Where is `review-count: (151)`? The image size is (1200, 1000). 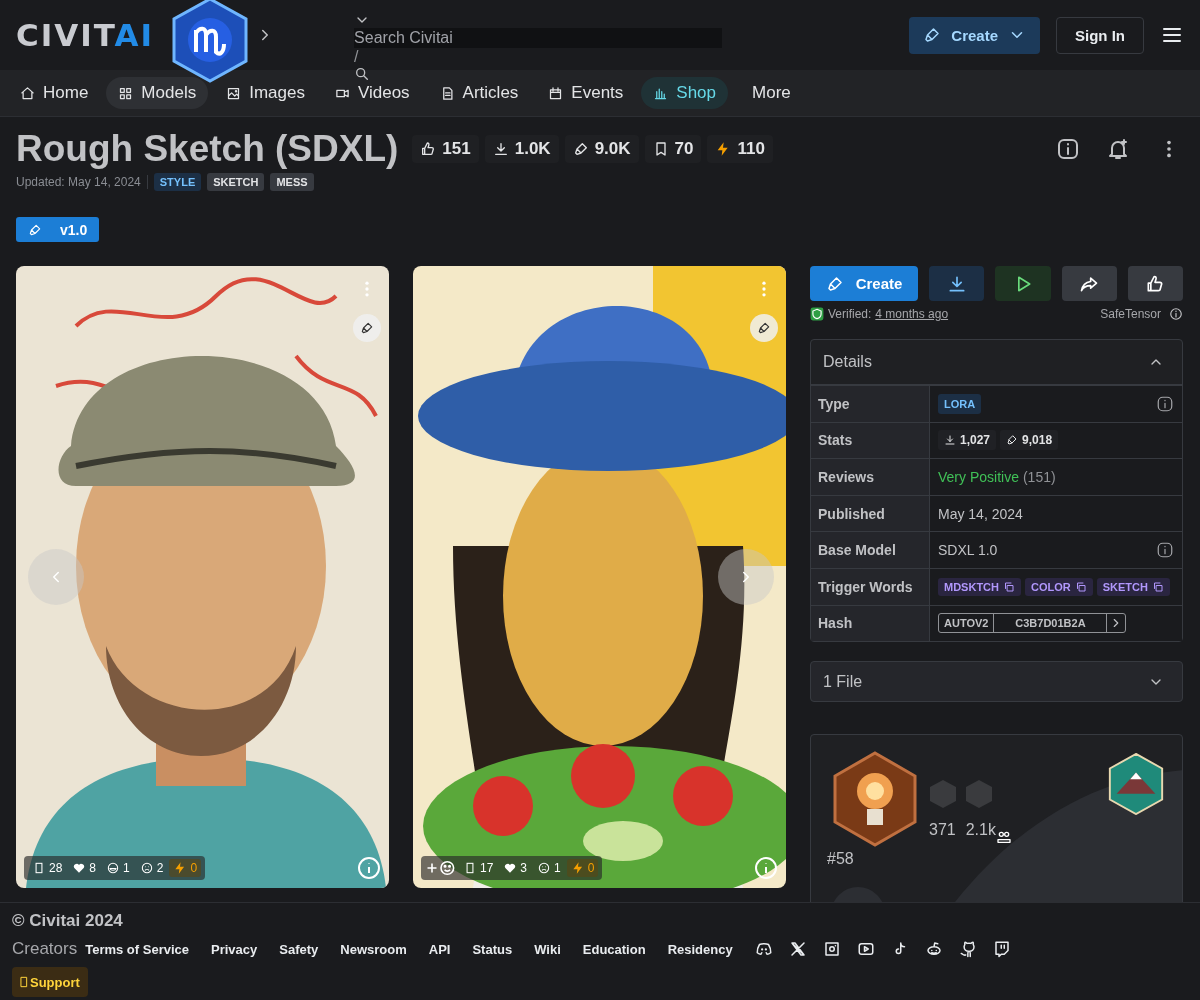 review-count: (151) is located at coordinates (1039, 477).